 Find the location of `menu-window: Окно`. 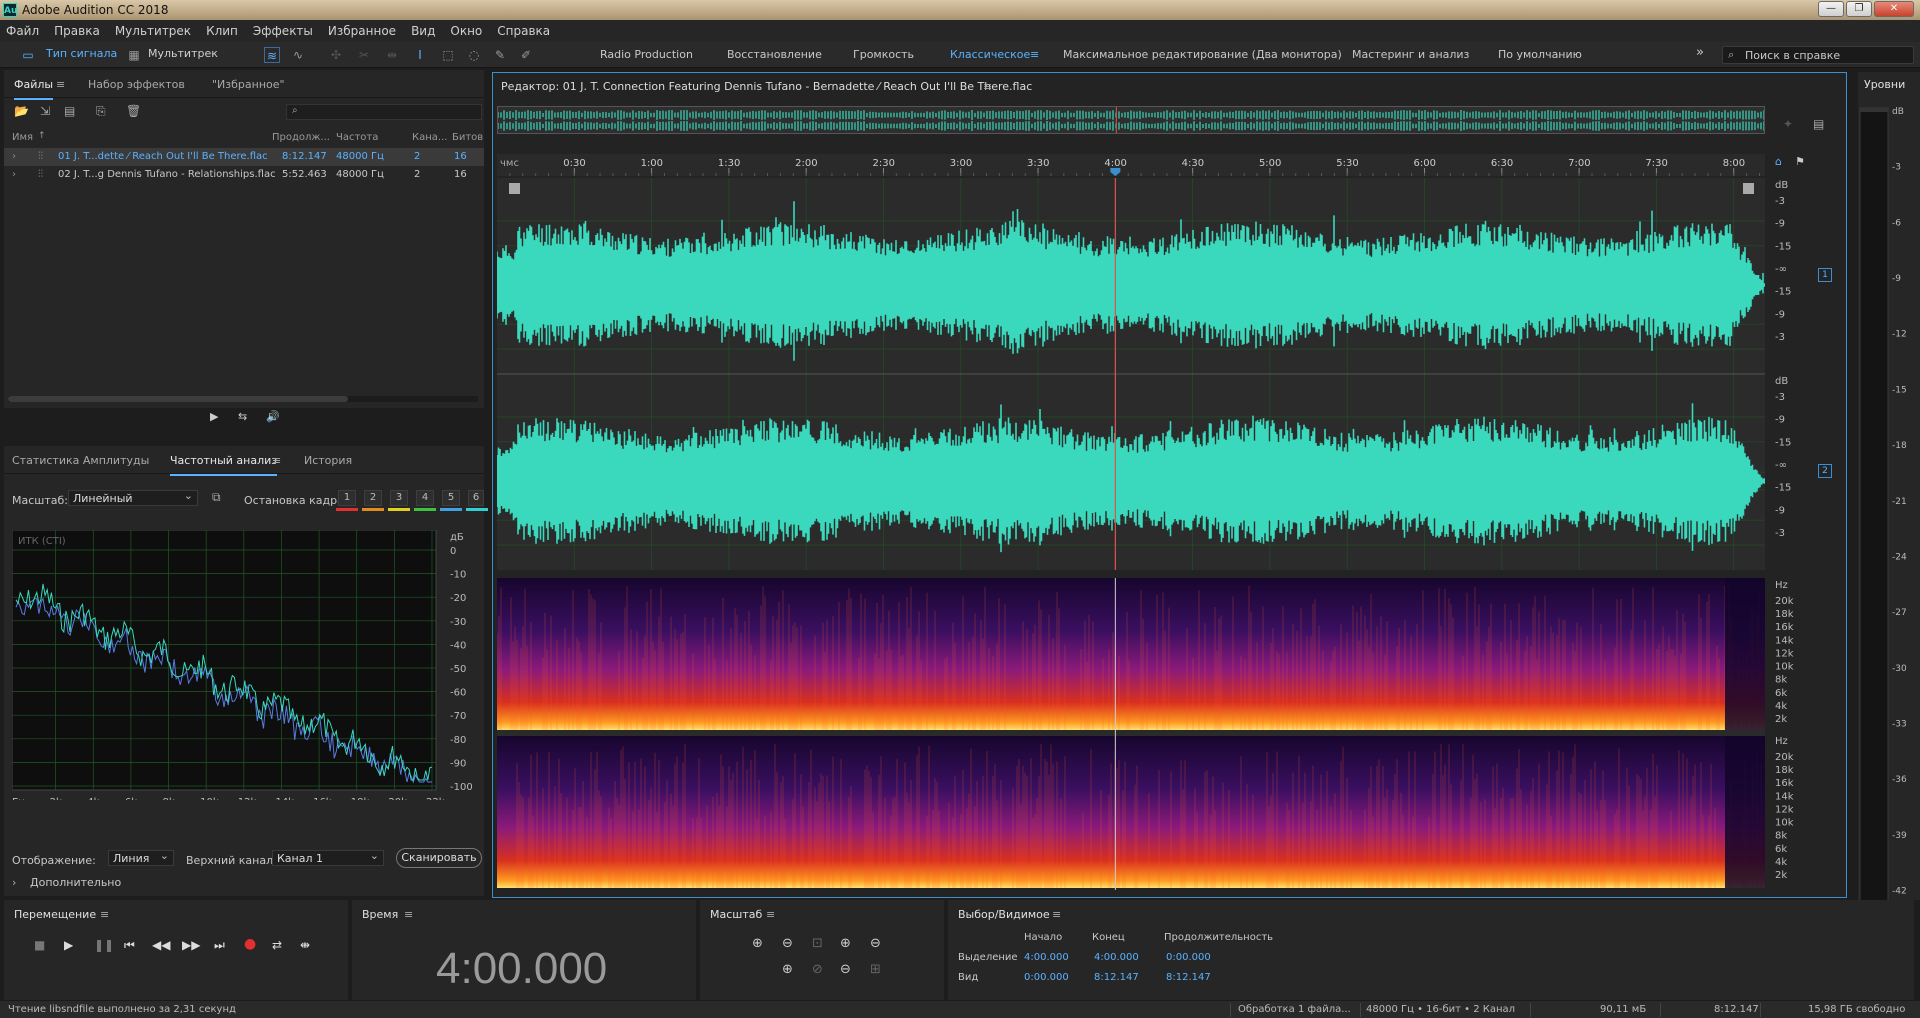

menu-window: Окно is located at coordinates (466, 31).